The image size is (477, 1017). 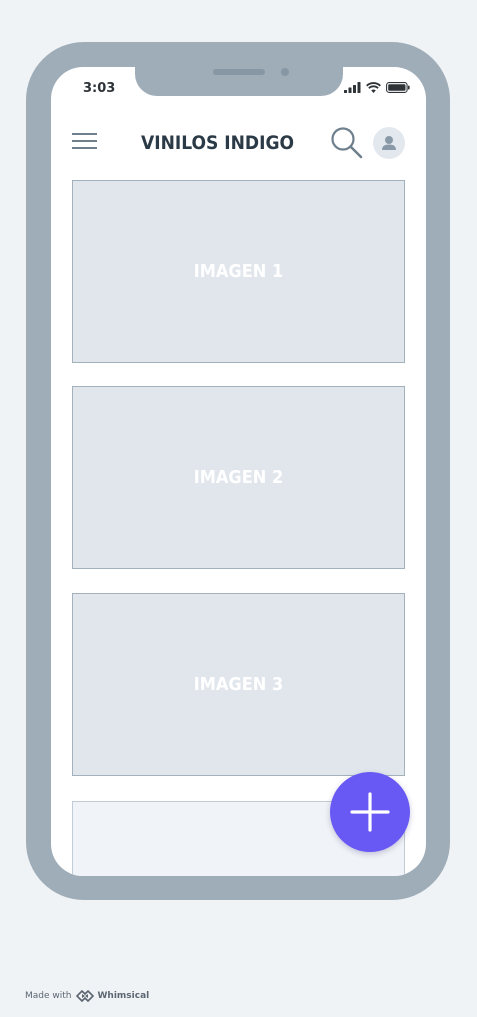 I want to click on card-label: IMAGEN 3, so click(x=238, y=684).